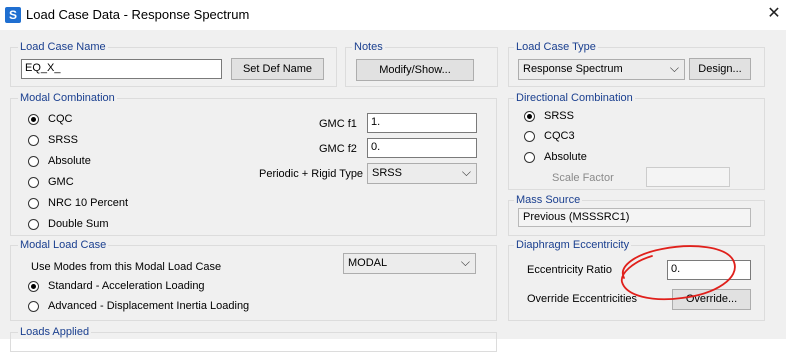 The height and width of the screenshot is (352, 786). What do you see at coordinates (277, 69) in the screenshot?
I see `set-def-name-button: Set Def Name` at bounding box center [277, 69].